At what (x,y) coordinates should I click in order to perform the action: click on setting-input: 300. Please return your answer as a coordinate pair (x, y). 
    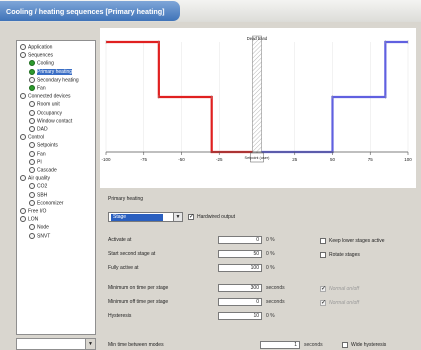
    Looking at the image, I should click on (240, 288).